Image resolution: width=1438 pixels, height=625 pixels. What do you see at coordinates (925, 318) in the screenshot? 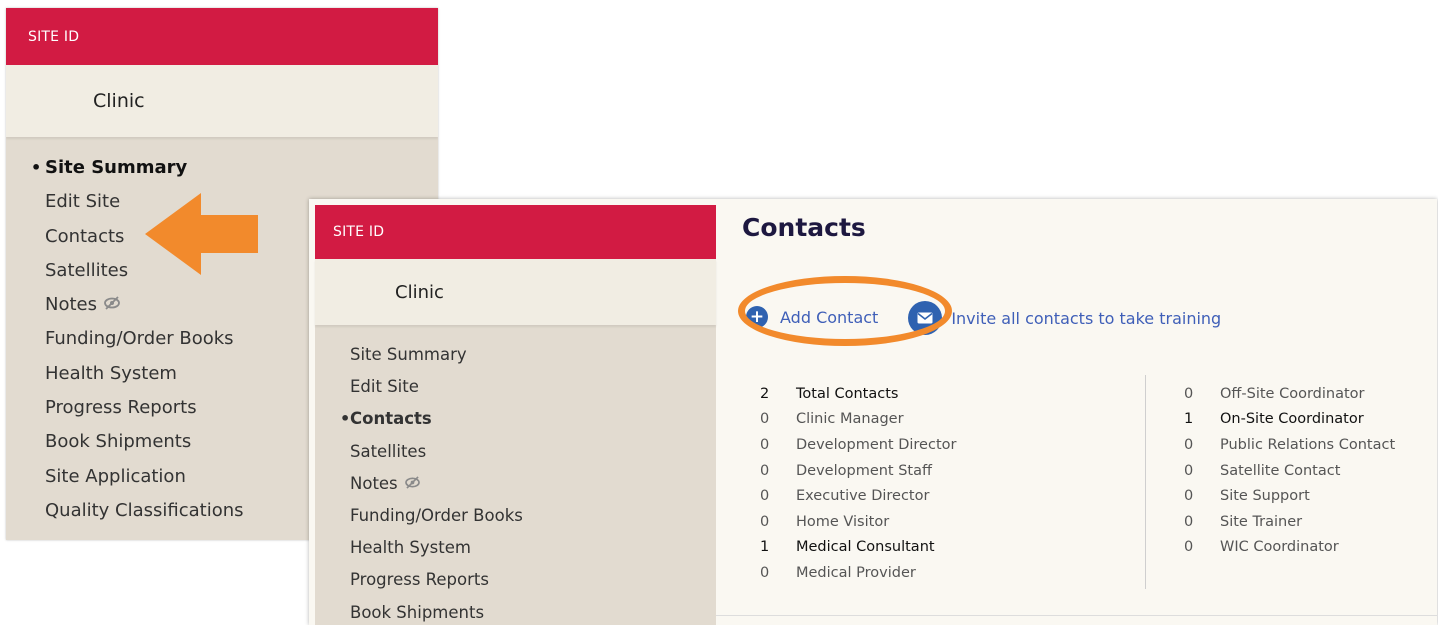
I see `envelope-icon` at bounding box center [925, 318].